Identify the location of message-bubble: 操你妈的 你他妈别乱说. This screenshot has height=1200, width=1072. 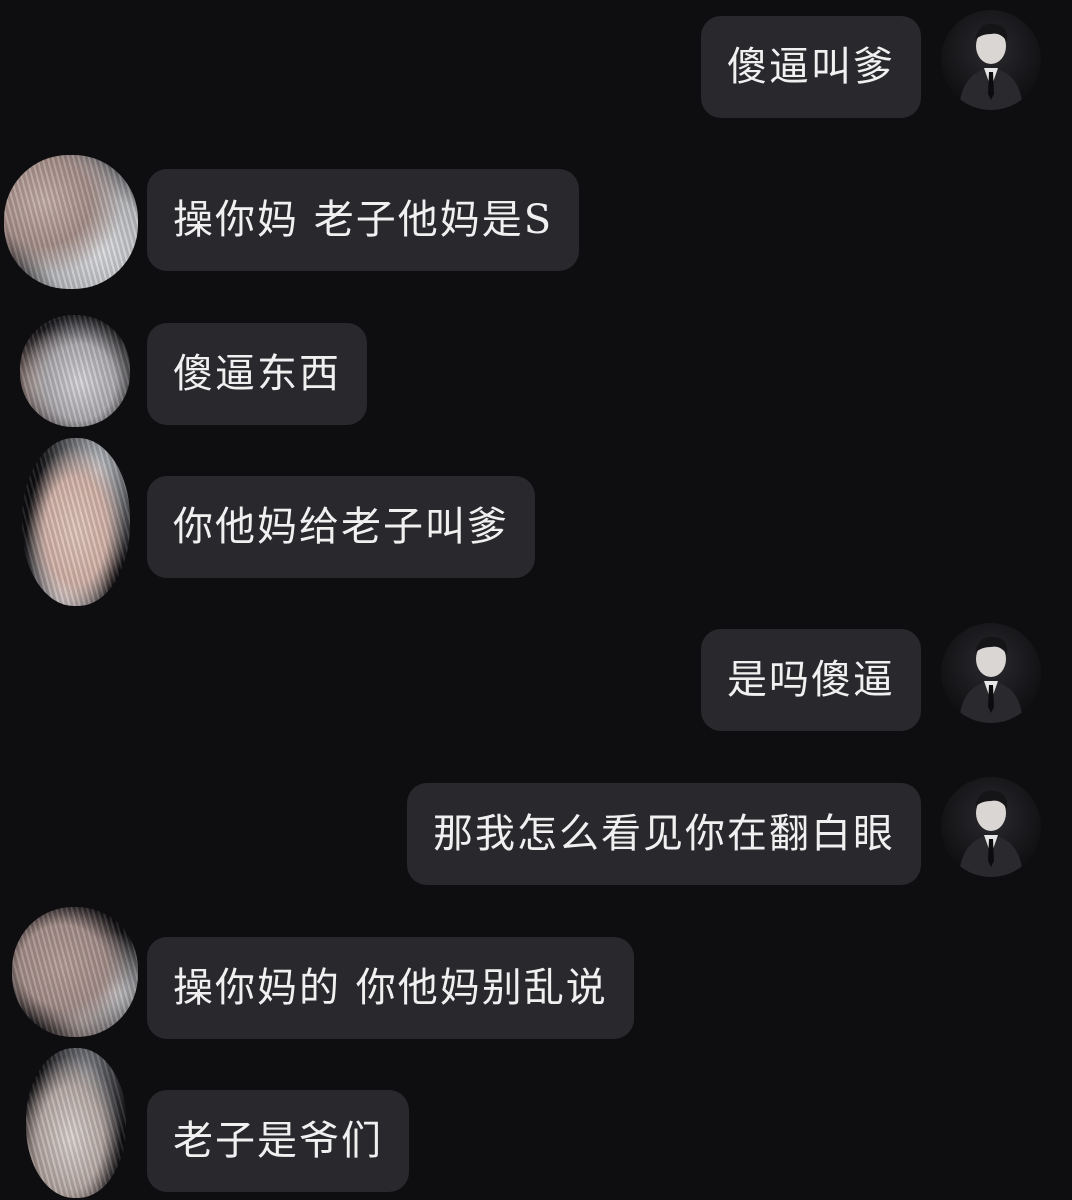
(390, 988).